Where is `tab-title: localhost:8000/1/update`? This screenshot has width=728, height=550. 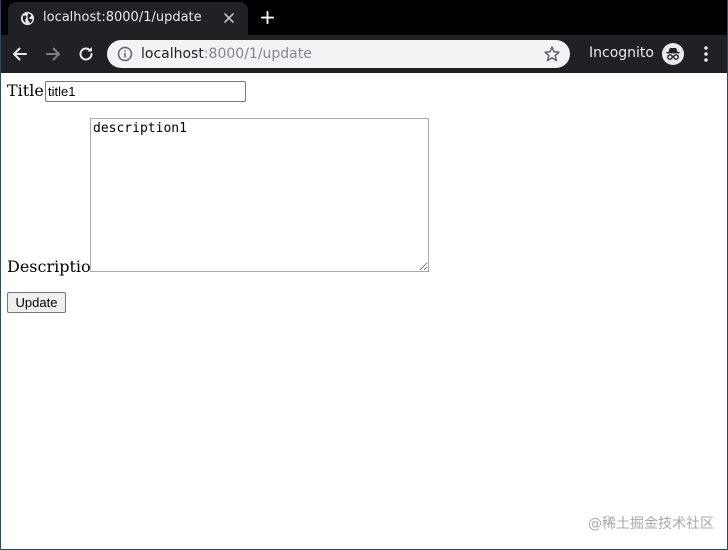
tab-title: localhost:8000/1/update is located at coordinates (122, 17).